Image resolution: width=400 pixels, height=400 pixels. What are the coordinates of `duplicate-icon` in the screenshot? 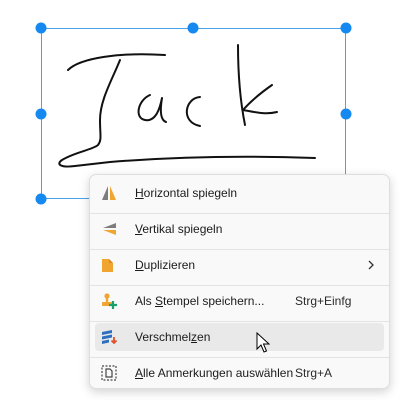 It's located at (107, 265).